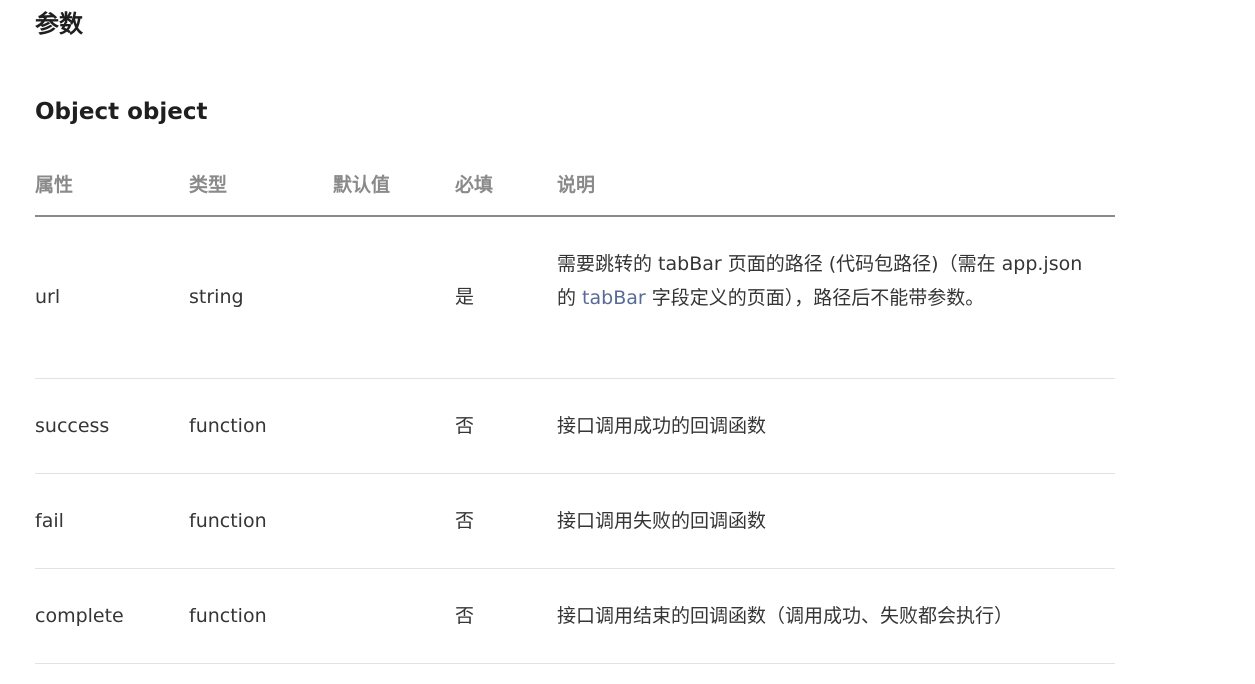 This screenshot has width=1255, height=684. I want to click on tabbar-link: tabBar, so click(614, 298).